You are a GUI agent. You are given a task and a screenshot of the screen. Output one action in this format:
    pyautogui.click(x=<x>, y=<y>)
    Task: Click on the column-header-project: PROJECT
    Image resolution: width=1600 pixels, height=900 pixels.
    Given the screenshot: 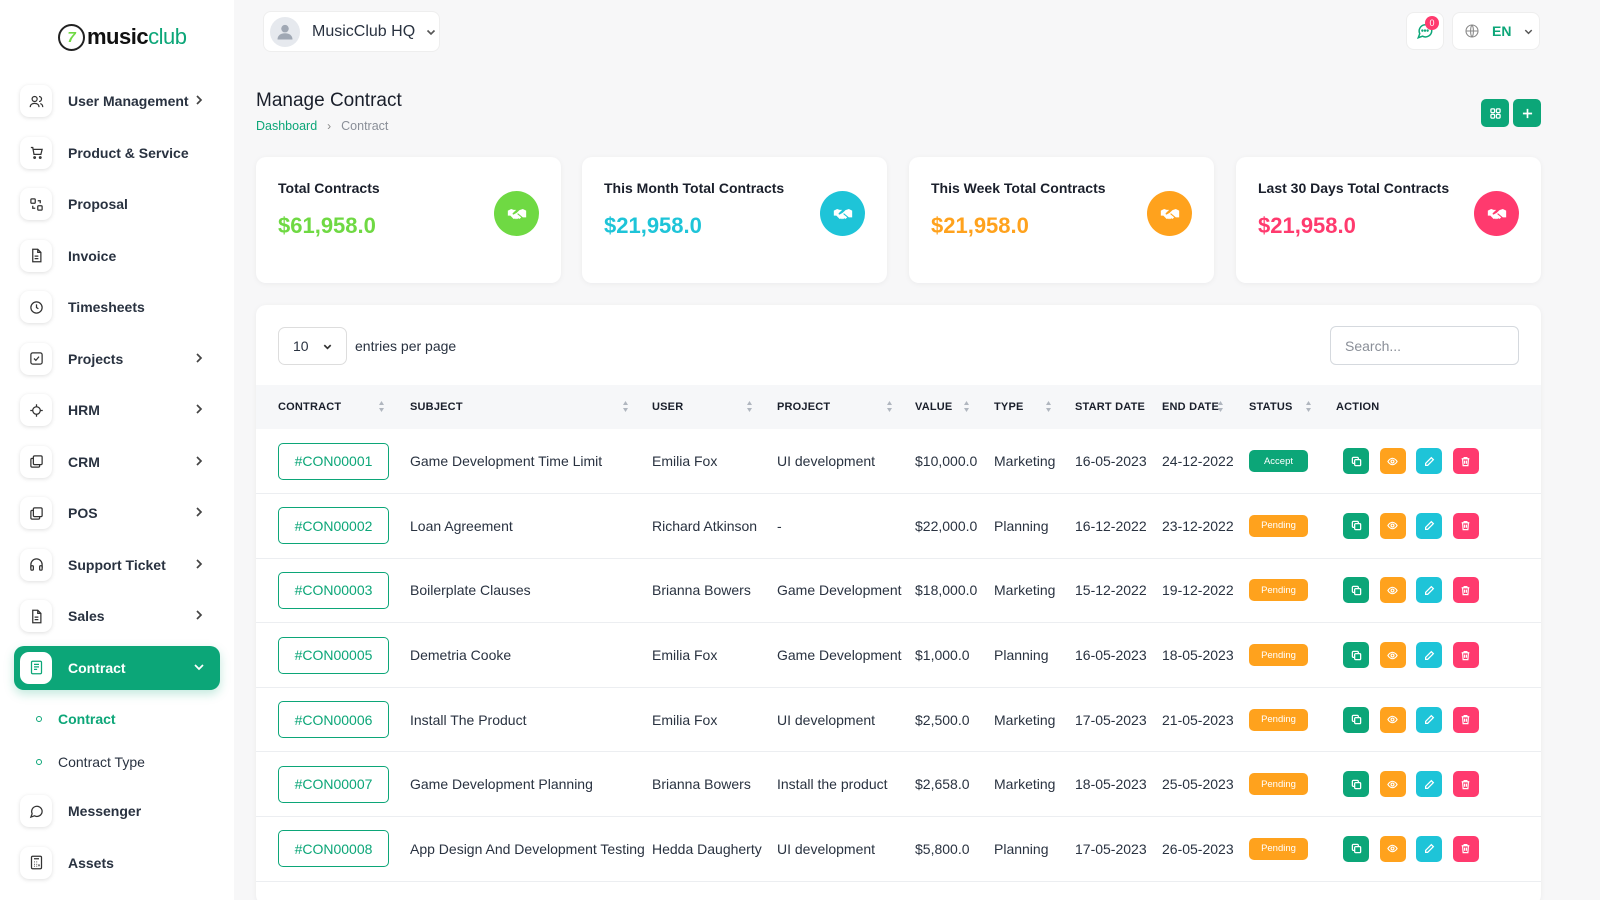 What is the action you would take?
    pyautogui.click(x=846, y=407)
    